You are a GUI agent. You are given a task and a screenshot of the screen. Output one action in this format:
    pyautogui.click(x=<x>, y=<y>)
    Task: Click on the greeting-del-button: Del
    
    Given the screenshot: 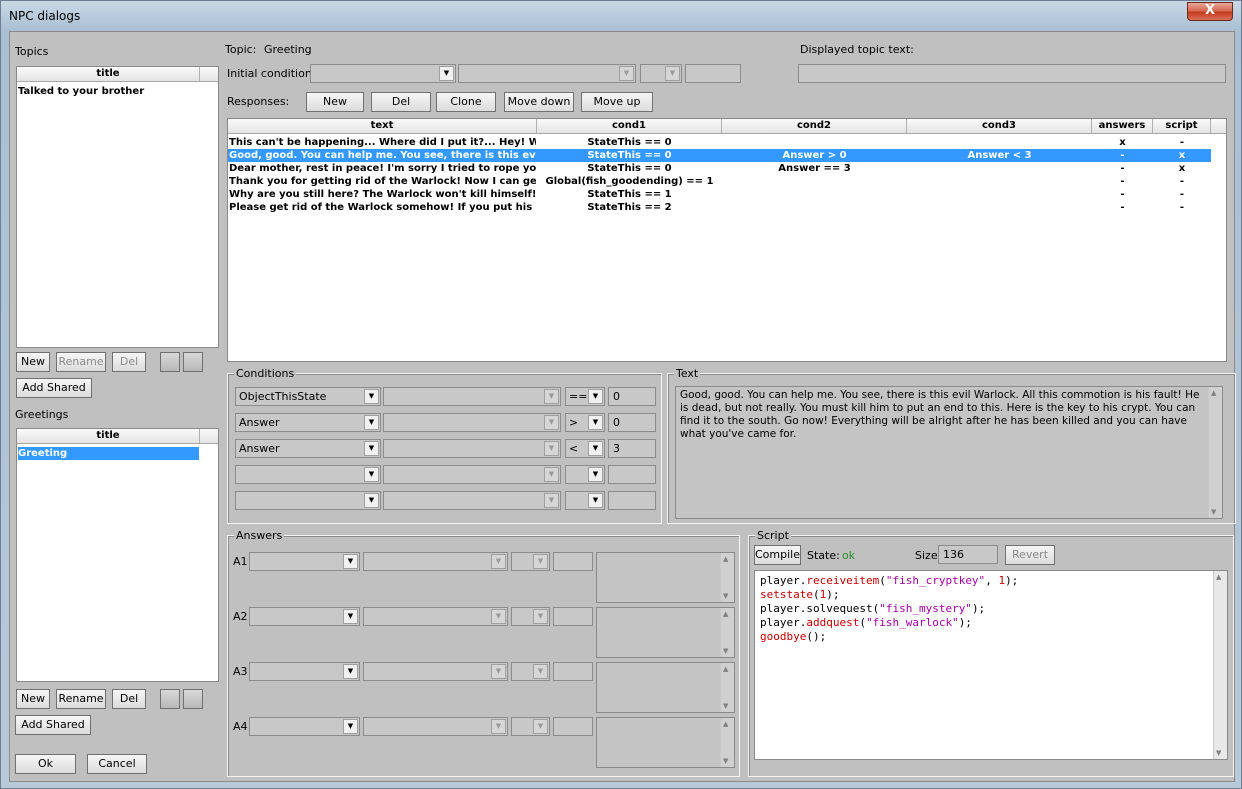 What is the action you would take?
    pyautogui.click(x=129, y=699)
    